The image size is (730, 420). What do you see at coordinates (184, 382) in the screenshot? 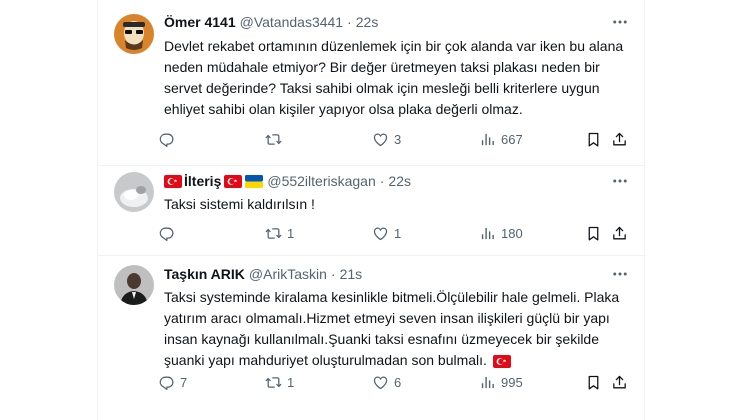
I see `reply-count: 7` at bounding box center [184, 382].